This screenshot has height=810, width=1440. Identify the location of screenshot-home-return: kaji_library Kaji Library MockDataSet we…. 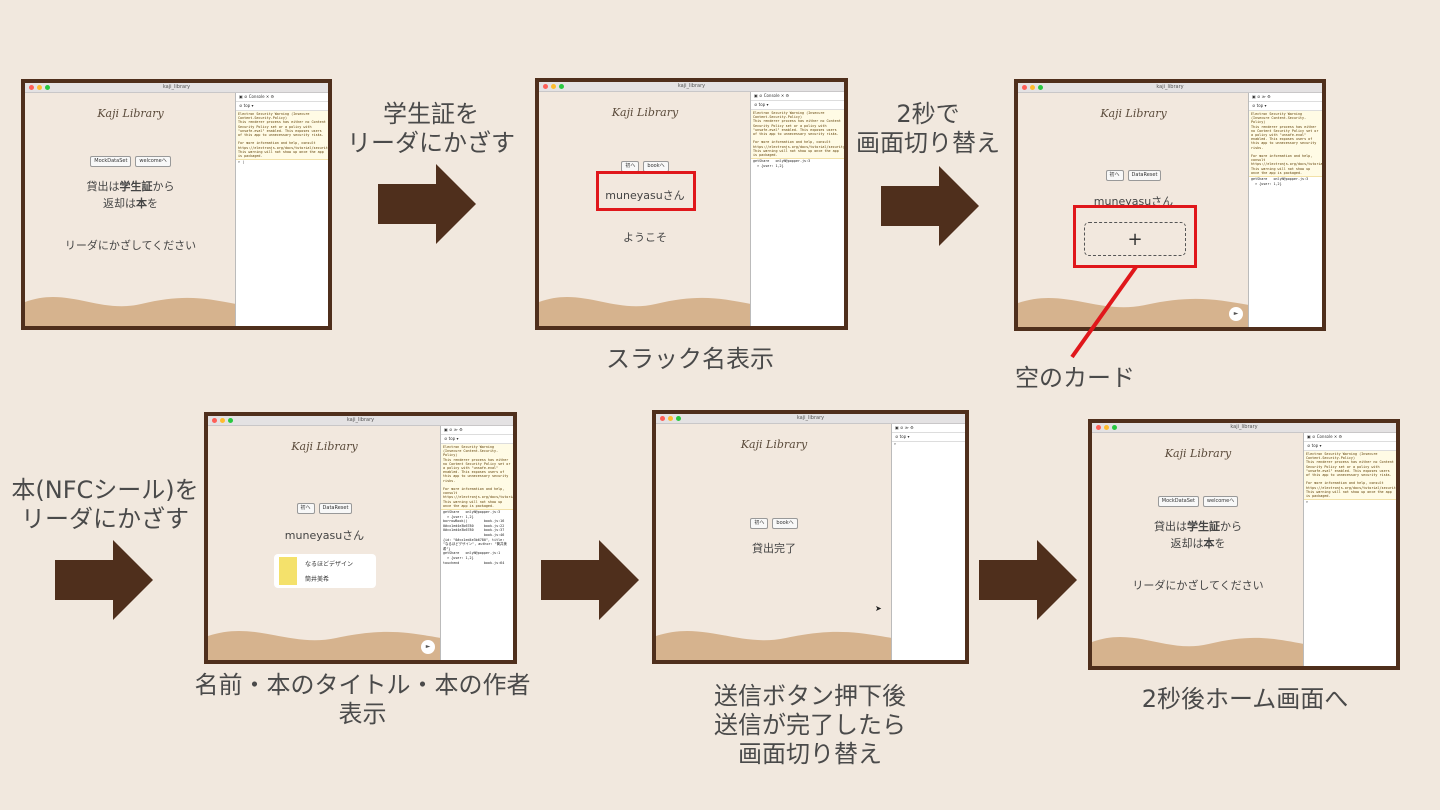
(1244, 544).